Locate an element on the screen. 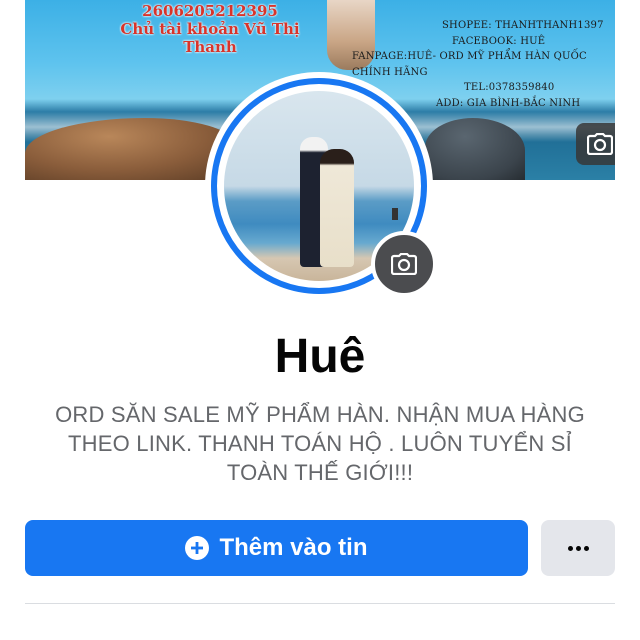 This screenshot has height=640, width=640. section-divider is located at coordinates (320, 603).